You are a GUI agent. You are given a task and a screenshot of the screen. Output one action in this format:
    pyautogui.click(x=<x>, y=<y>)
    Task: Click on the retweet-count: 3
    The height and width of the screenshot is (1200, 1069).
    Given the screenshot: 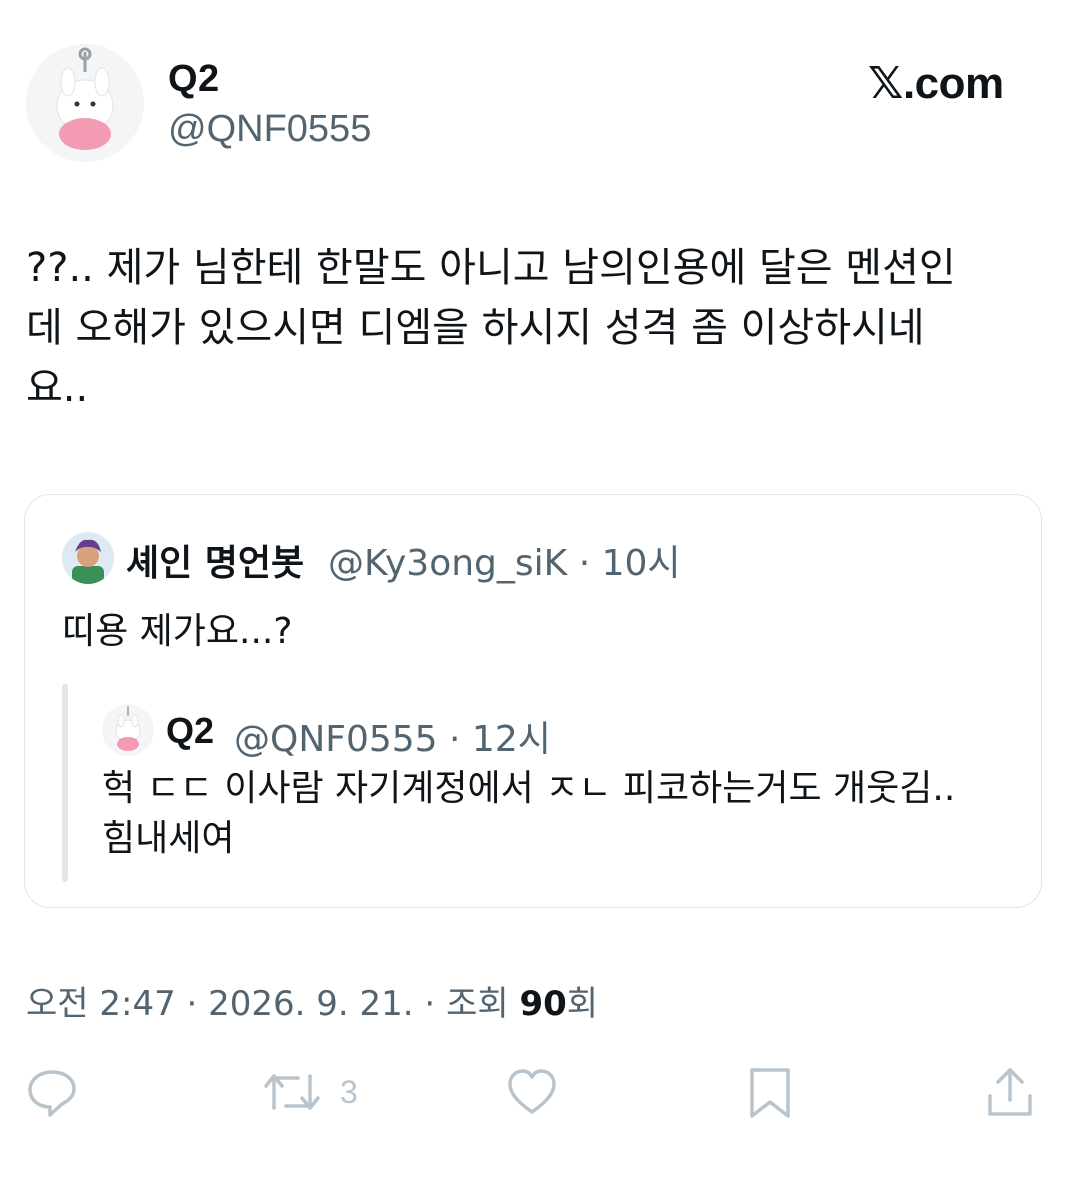 What is the action you would take?
    pyautogui.click(x=349, y=1091)
    